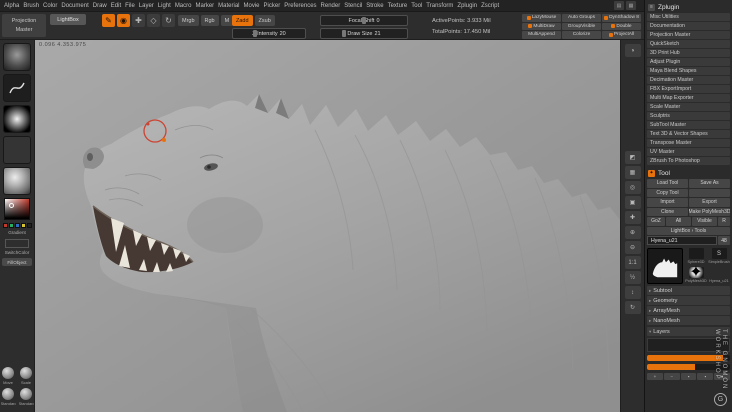  What do you see at coordinates (709, 183) in the screenshot?
I see `tool-button: Save As` at bounding box center [709, 183].